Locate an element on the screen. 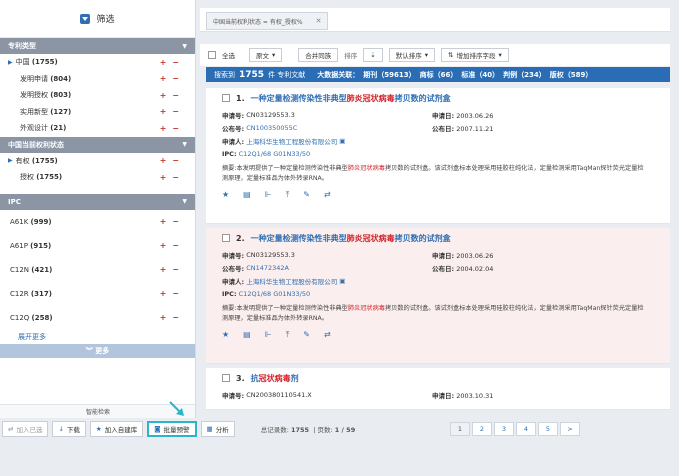 The height and width of the screenshot is (476, 679). download-button: ↓ 下载 is located at coordinates (69, 429).